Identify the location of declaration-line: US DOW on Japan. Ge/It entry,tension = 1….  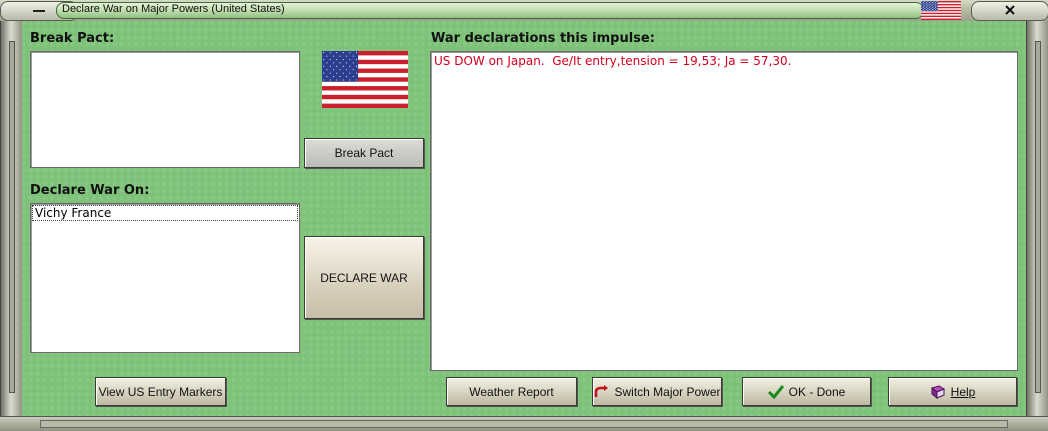
(613, 61).